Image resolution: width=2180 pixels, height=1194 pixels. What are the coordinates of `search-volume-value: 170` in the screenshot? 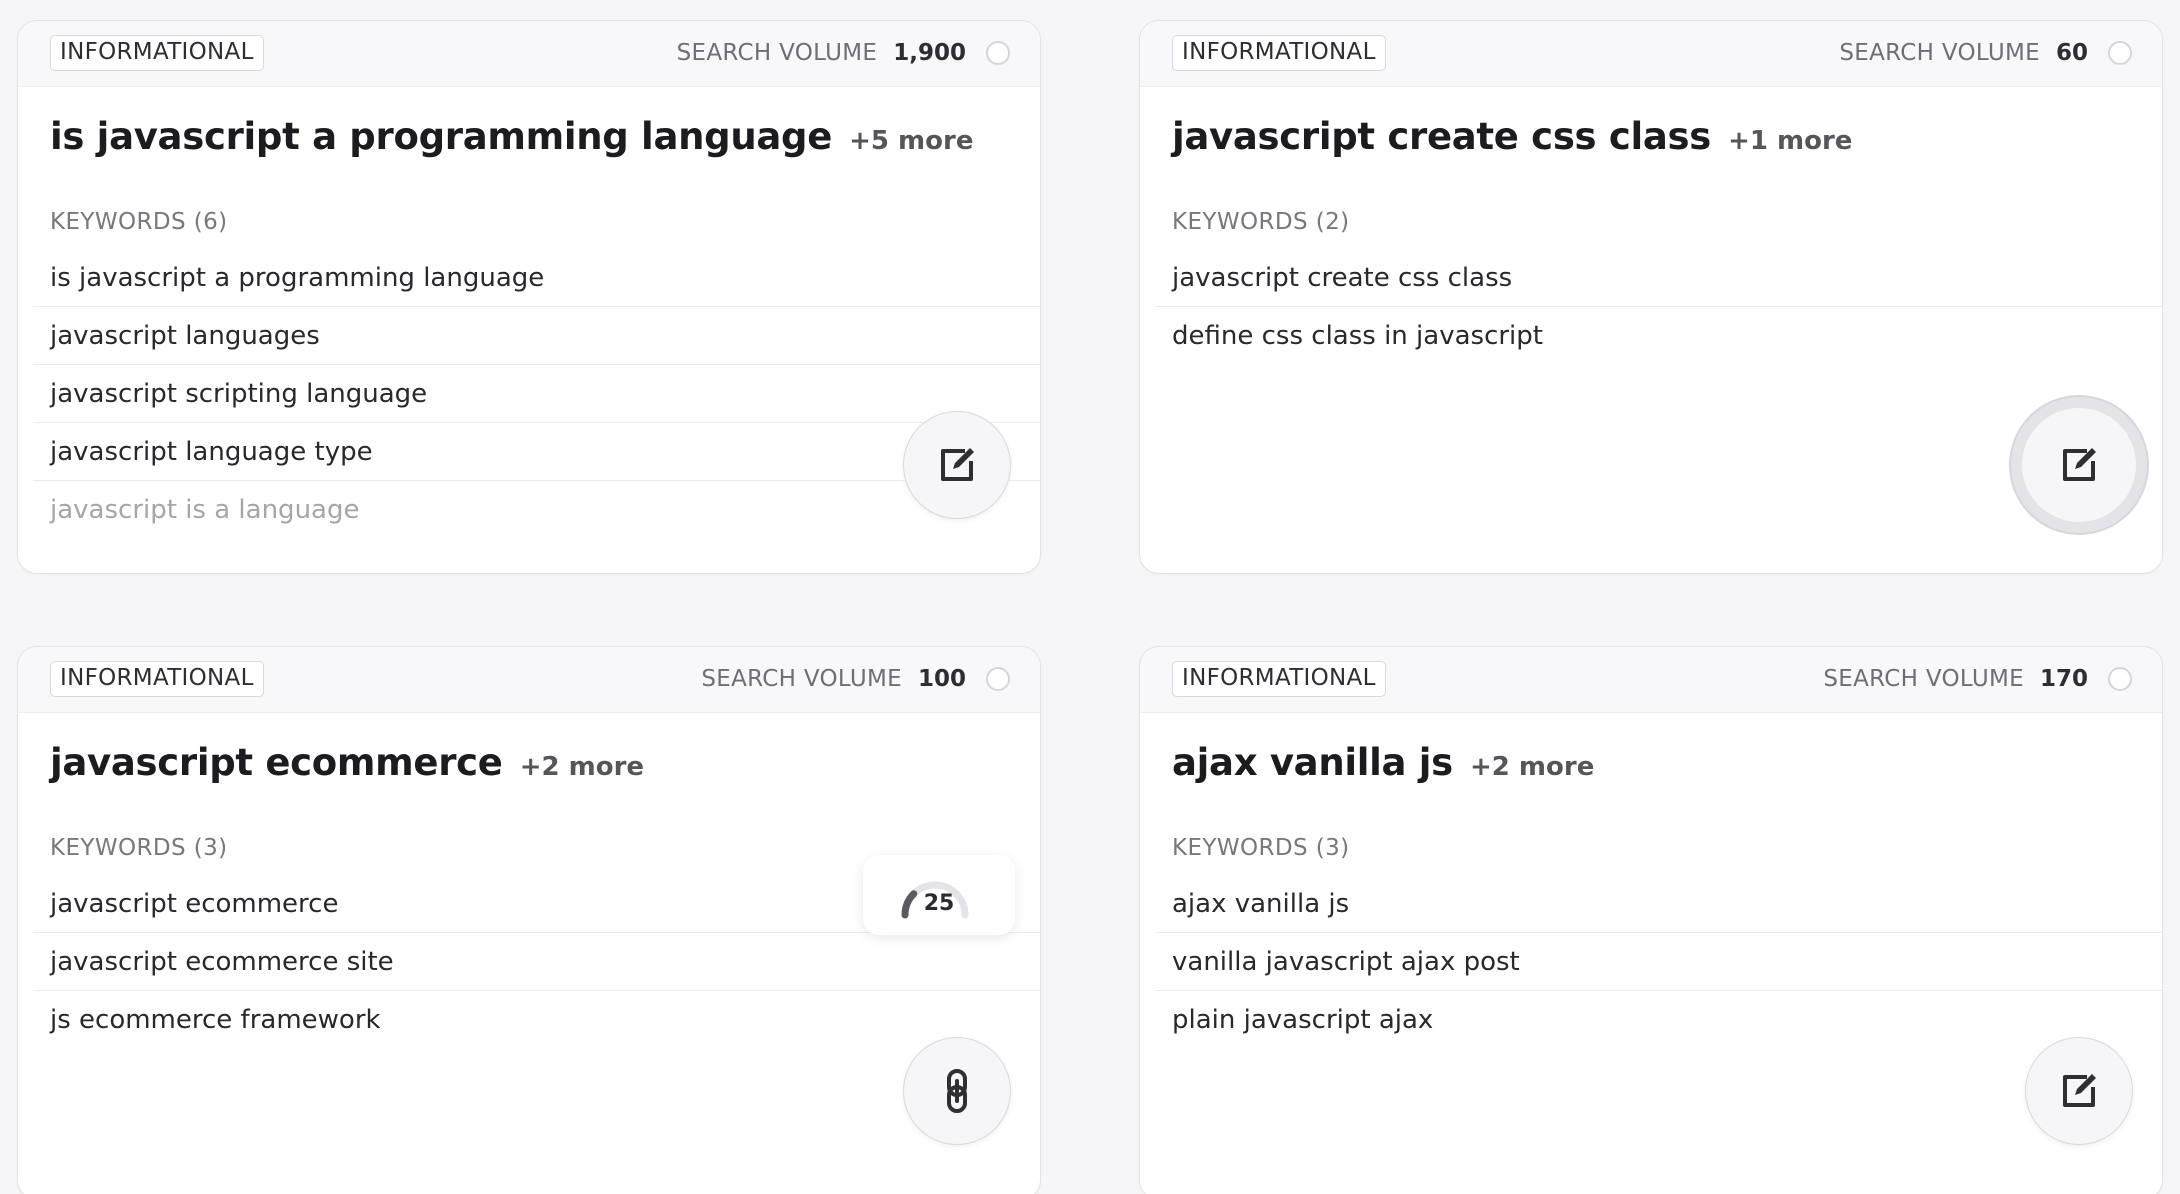 It's located at (2063, 679).